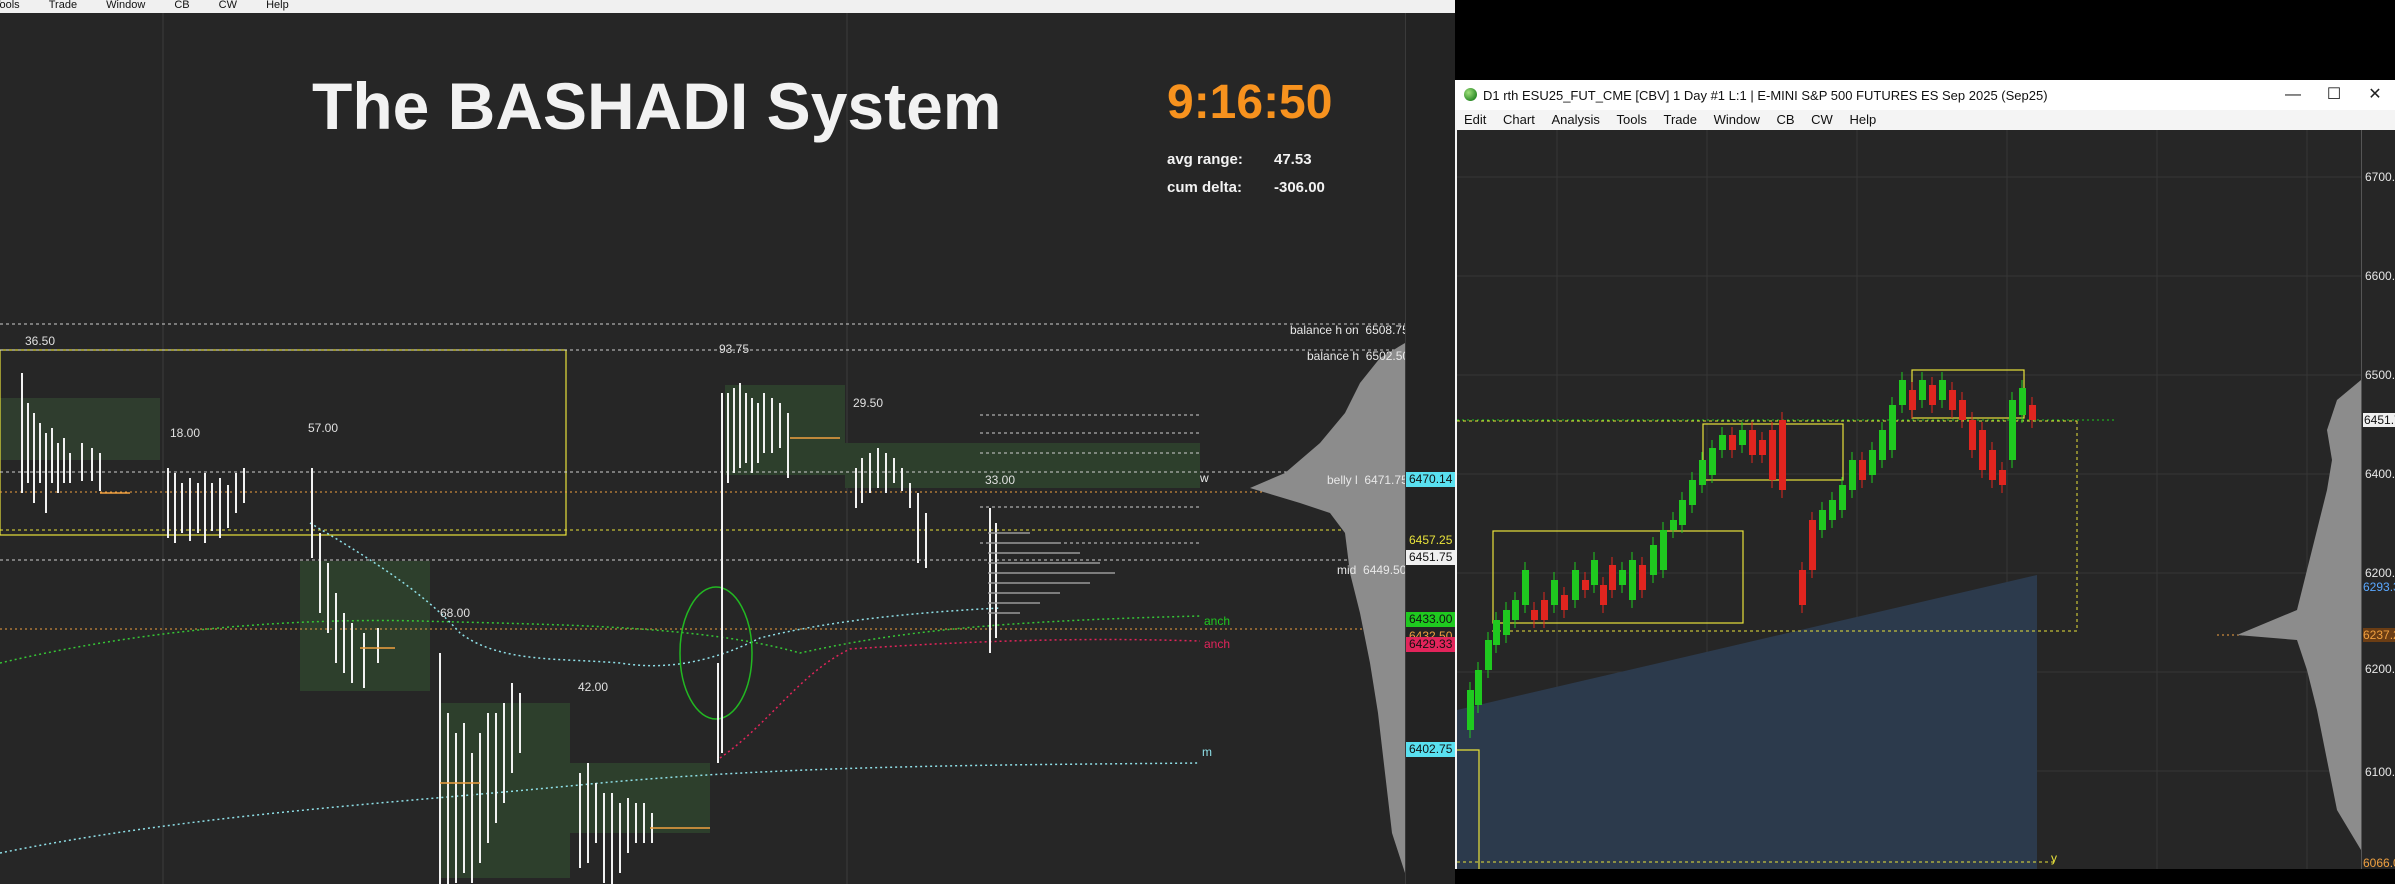  What do you see at coordinates (734, 349) in the screenshot?
I see `range-label: 93.75` at bounding box center [734, 349].